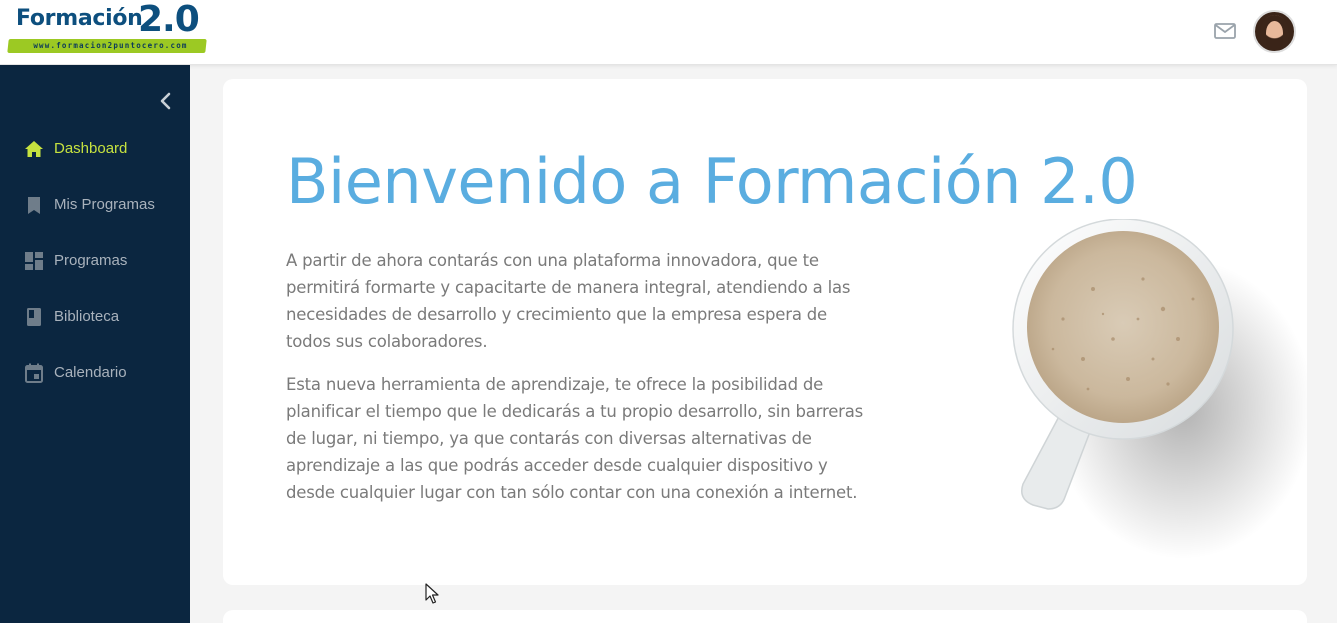 The height and width of the screenshot is (623, 1337). I want to click on mail-button, so click(1225, 31).